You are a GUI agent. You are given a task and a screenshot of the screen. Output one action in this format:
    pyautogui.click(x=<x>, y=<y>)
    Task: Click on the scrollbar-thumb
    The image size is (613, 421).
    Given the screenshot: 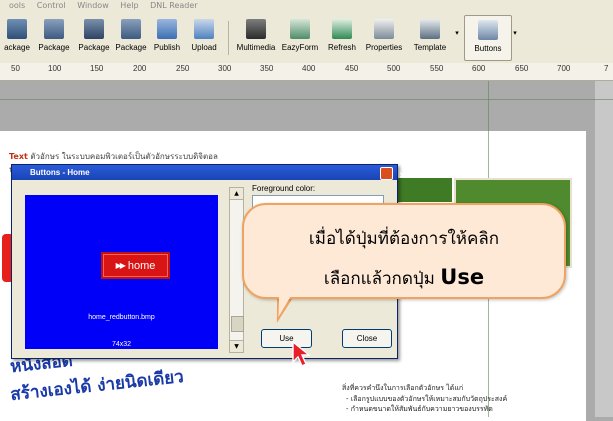 What is the action you would take?
    pyautogui.click(x=237, y=324)
    